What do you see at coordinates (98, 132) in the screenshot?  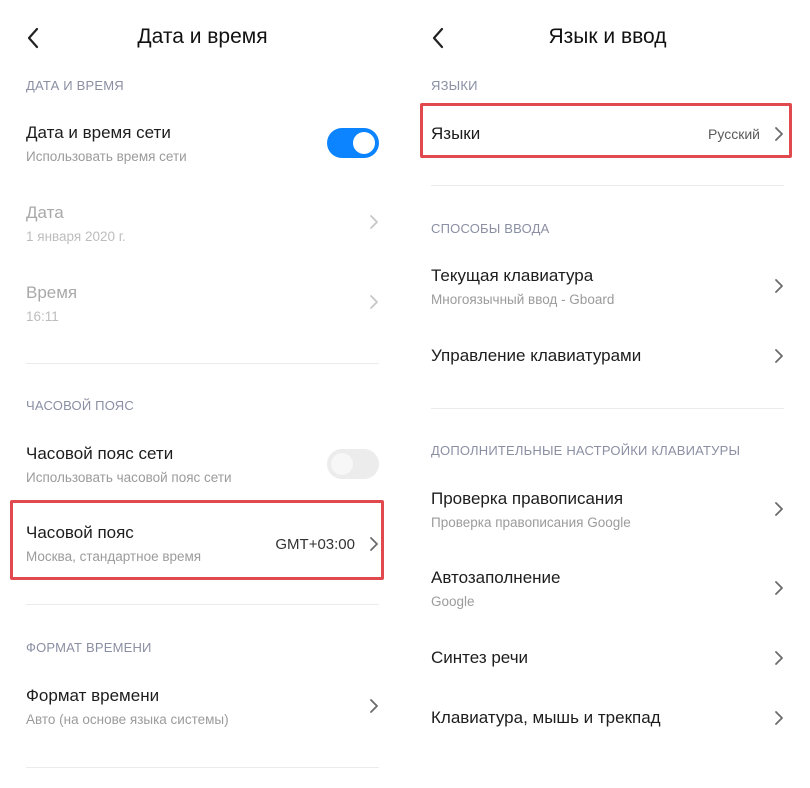 I see `network-time-title: Дата и время сети` at bounding box center [98, 132].